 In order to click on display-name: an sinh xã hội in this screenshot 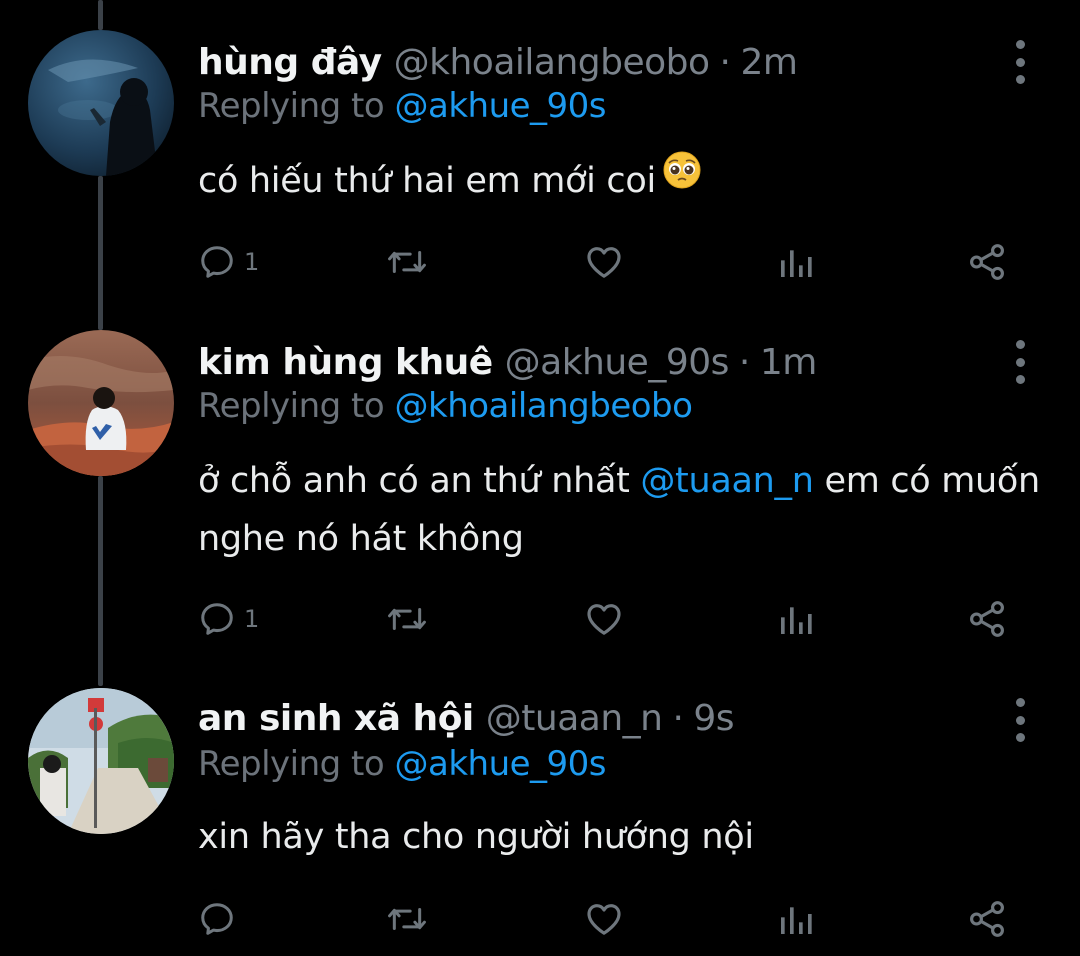, I will do `click(336, 718)`.